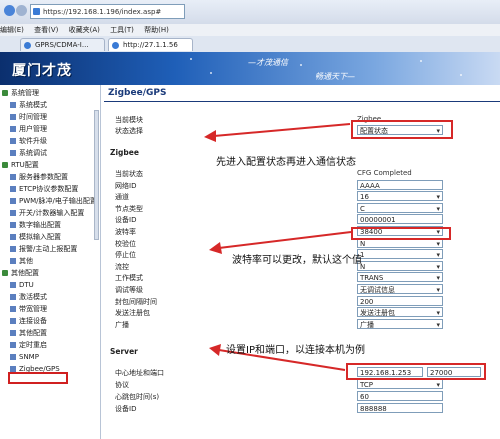 The image size is (500, 439). Describe the element at coordinates (250, 12) in the screenshot. I see `browser-address-bar: https://192.168.1.196/index.asp#` at that location.